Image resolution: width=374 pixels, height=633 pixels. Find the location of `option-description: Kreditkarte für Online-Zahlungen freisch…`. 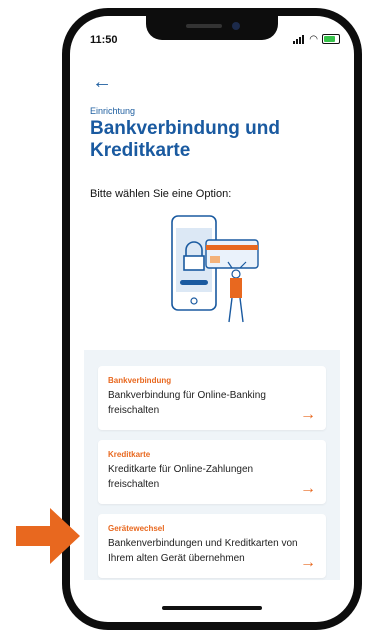

option-description: Kreditkarte für Online-Zahlungen freisch… is located at coordinates (181, 477).